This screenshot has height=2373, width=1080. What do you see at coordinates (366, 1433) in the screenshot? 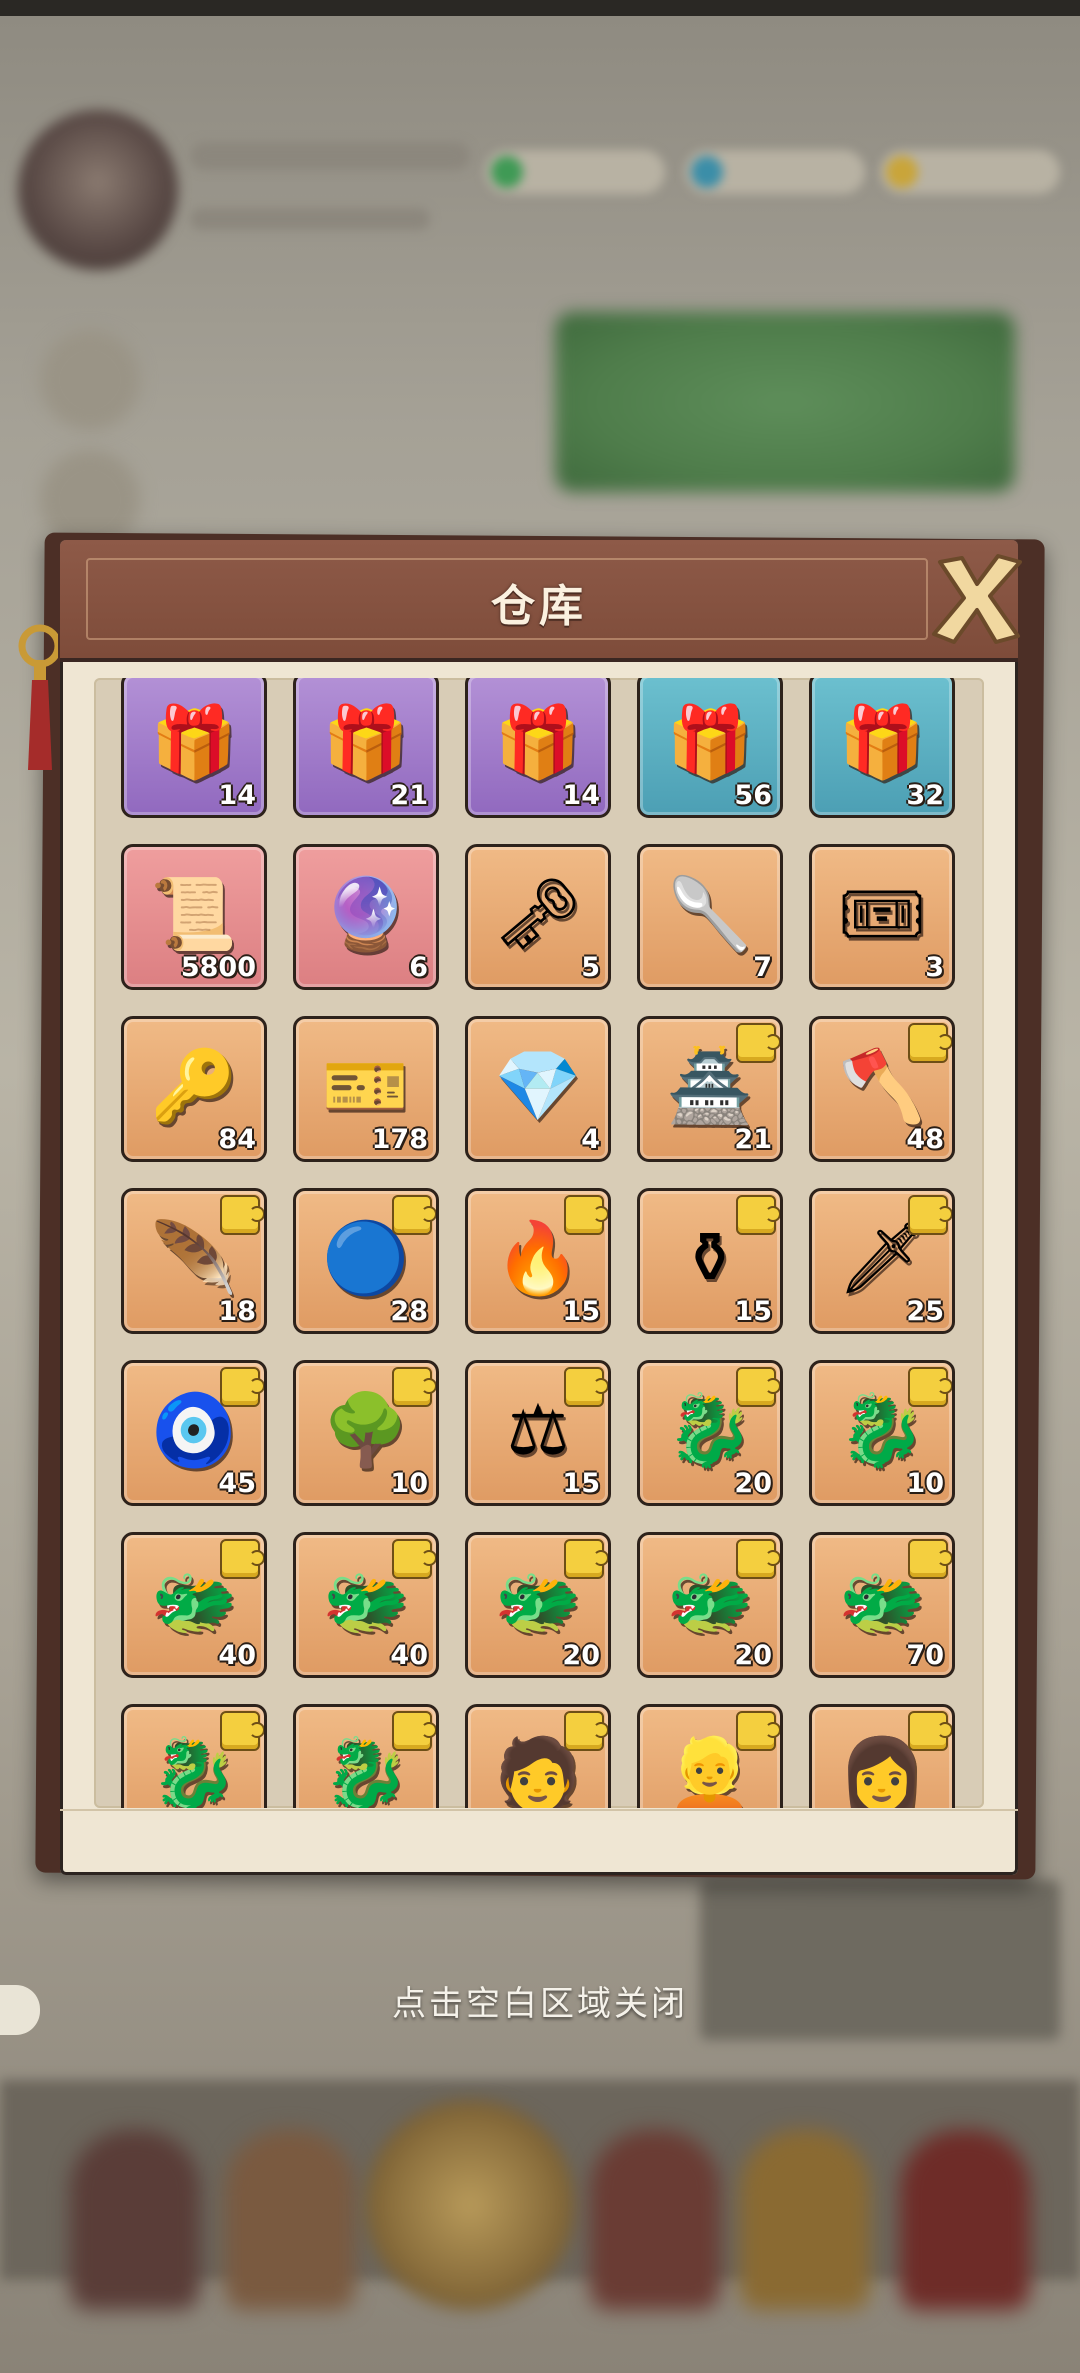
I see `item-slot: 🌳 10` at bounding box center [366, 1433].